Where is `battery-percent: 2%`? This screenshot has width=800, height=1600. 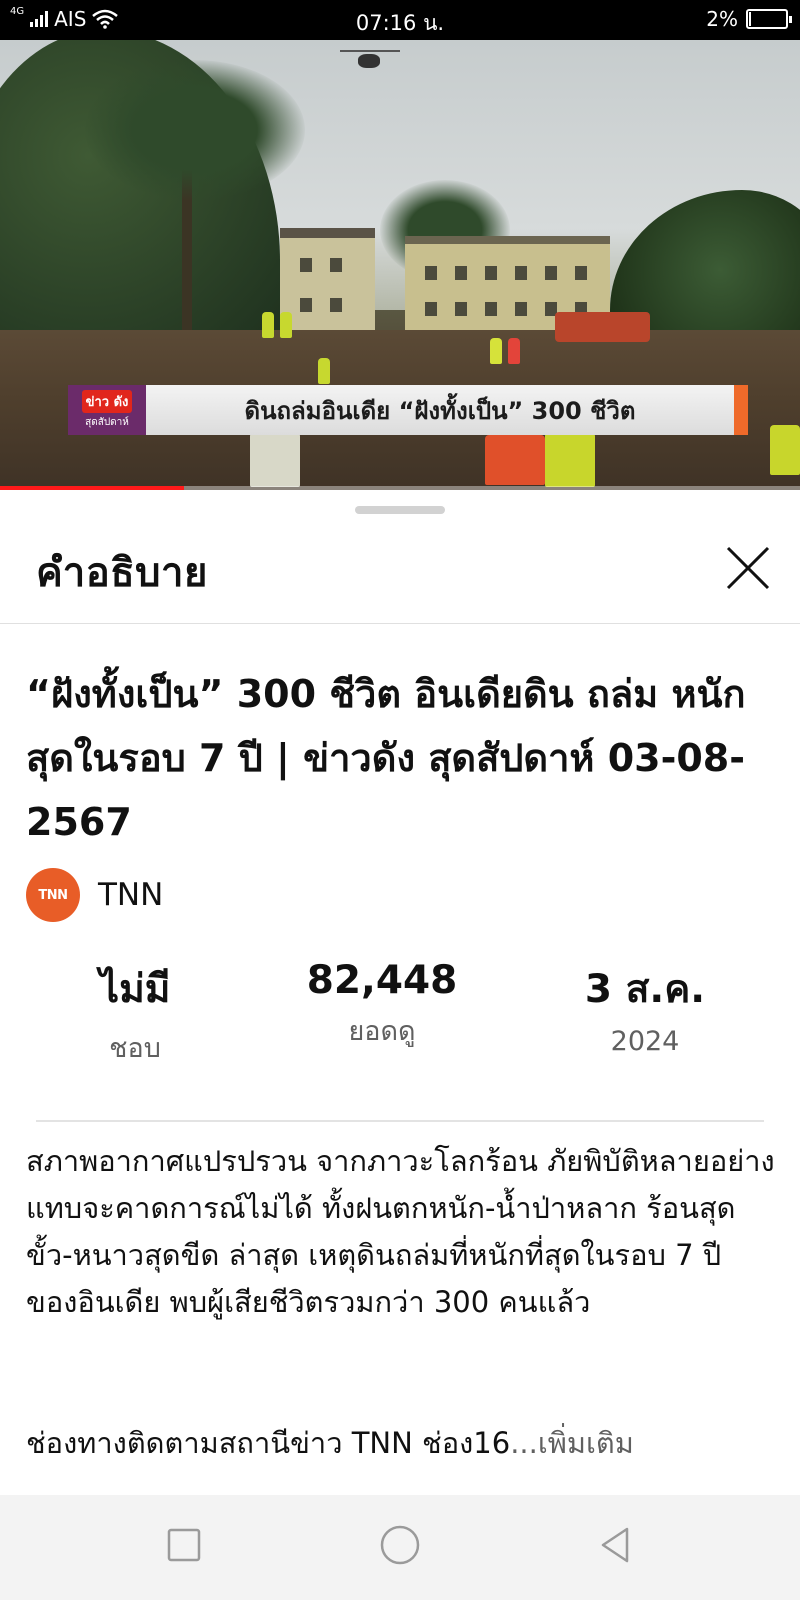 battery-percent: 2% is located at coordinates (722, 19).